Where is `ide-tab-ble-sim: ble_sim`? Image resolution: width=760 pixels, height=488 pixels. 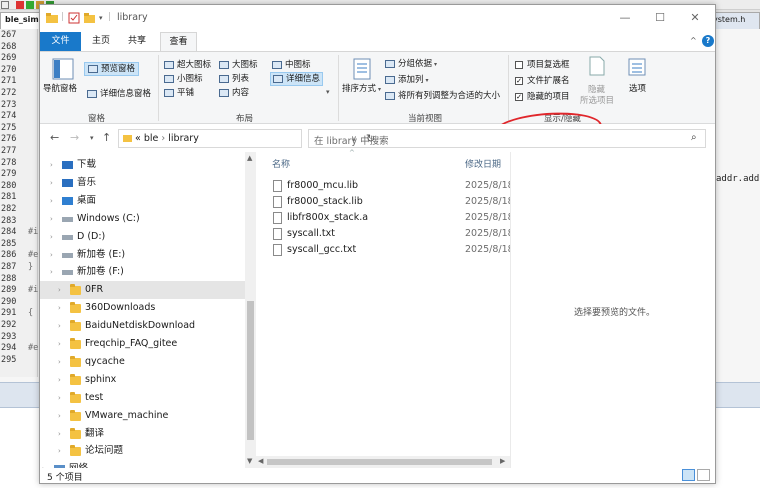
ide-tab-ble-sim: ble_sim is located at coordinates (20, 20).